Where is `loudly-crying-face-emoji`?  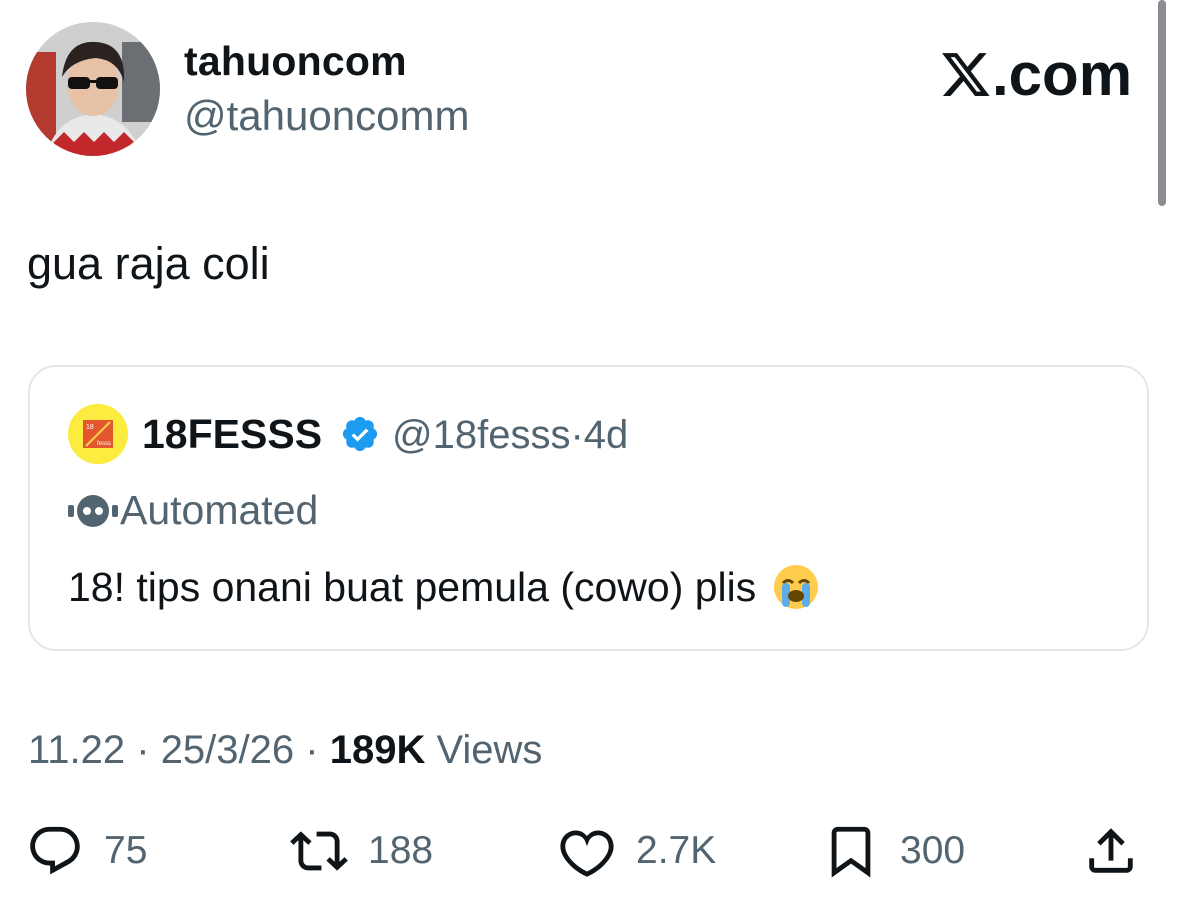
loudly-crying-face-emoji is located at coordinates (796, 587).